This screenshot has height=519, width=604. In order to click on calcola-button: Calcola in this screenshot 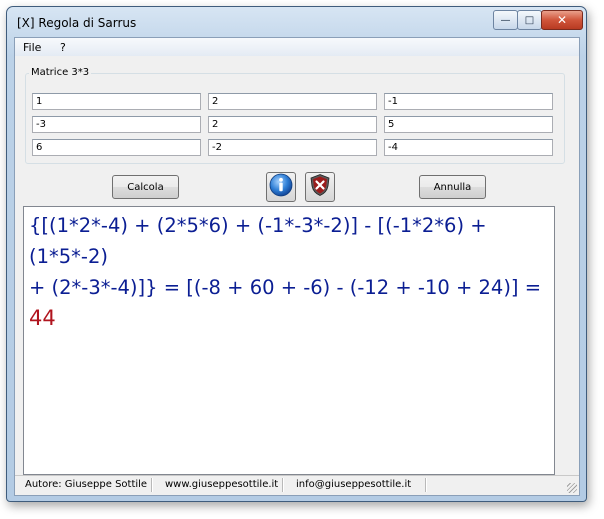, I will do `click(145, 187)`.